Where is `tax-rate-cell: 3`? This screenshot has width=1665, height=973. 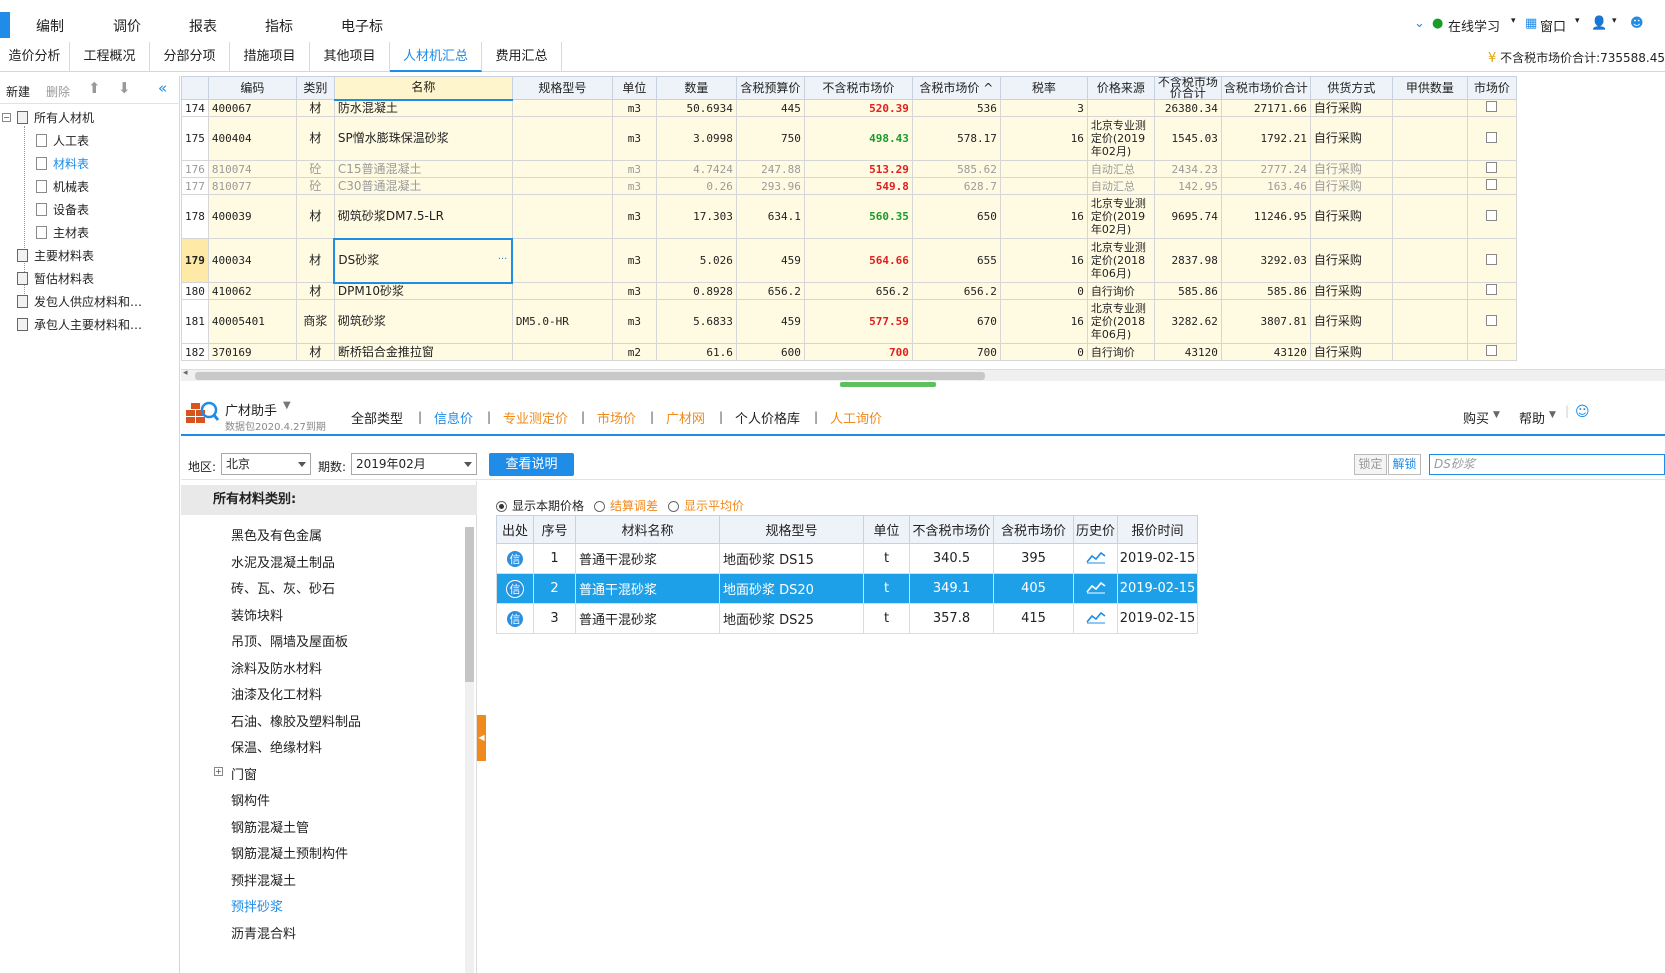
tax-rate-cell: 3 is located at coordinates (1043, 108).